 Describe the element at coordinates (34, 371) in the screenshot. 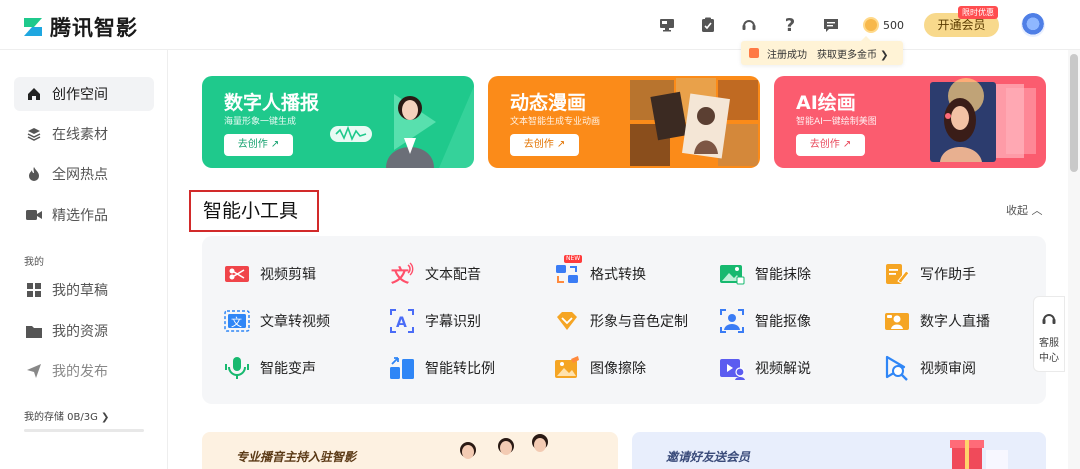

I see `send-icon` at that location.